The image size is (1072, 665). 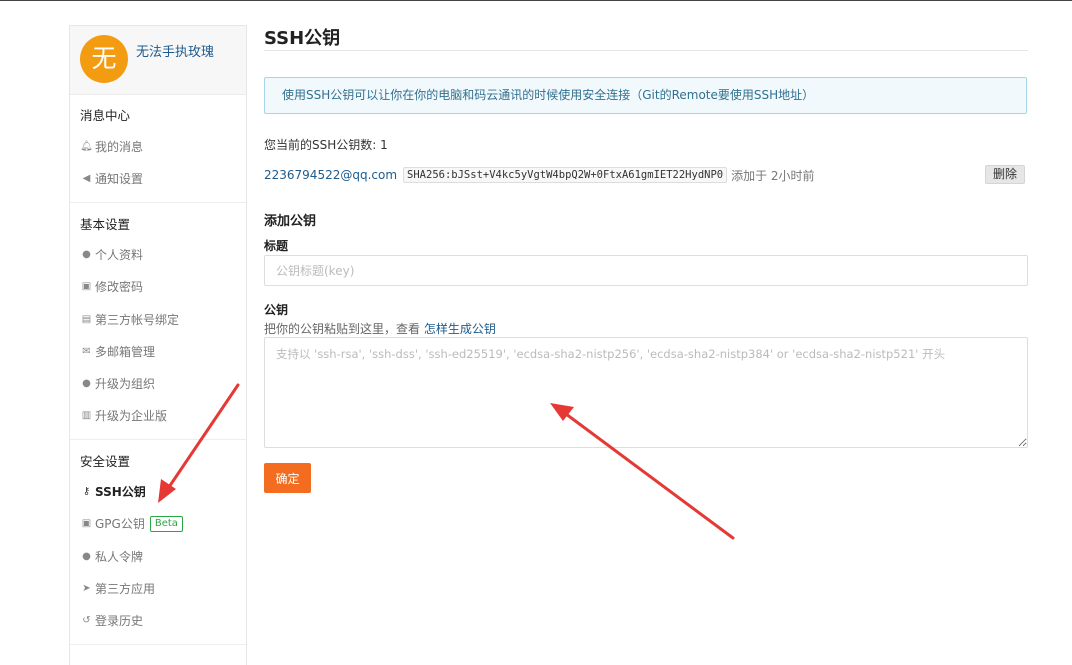 What do you see at coordinates (117, 383) in the screenshot?
I see `sidebar-item-upgrade-organization: ● 升级为组织` at bounding box center [117, 383].